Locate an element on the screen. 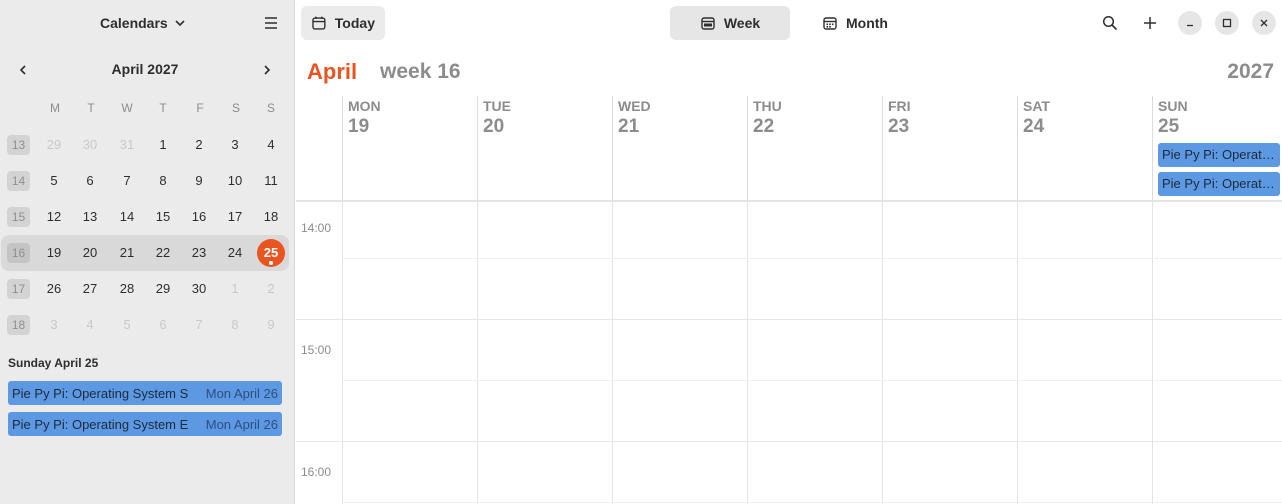 The height and width of the screenshot is (504, 1282). search-button is located at coordinates (1110, 23).